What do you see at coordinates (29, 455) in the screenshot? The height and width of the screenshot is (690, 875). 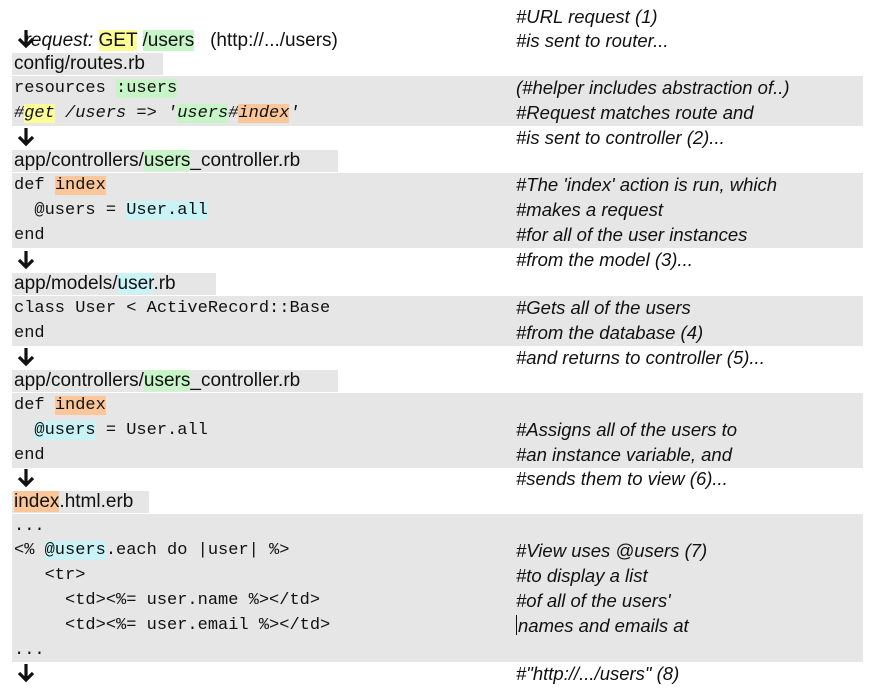 I see `controller2-end-line: end` at bounding box center [29, 455].